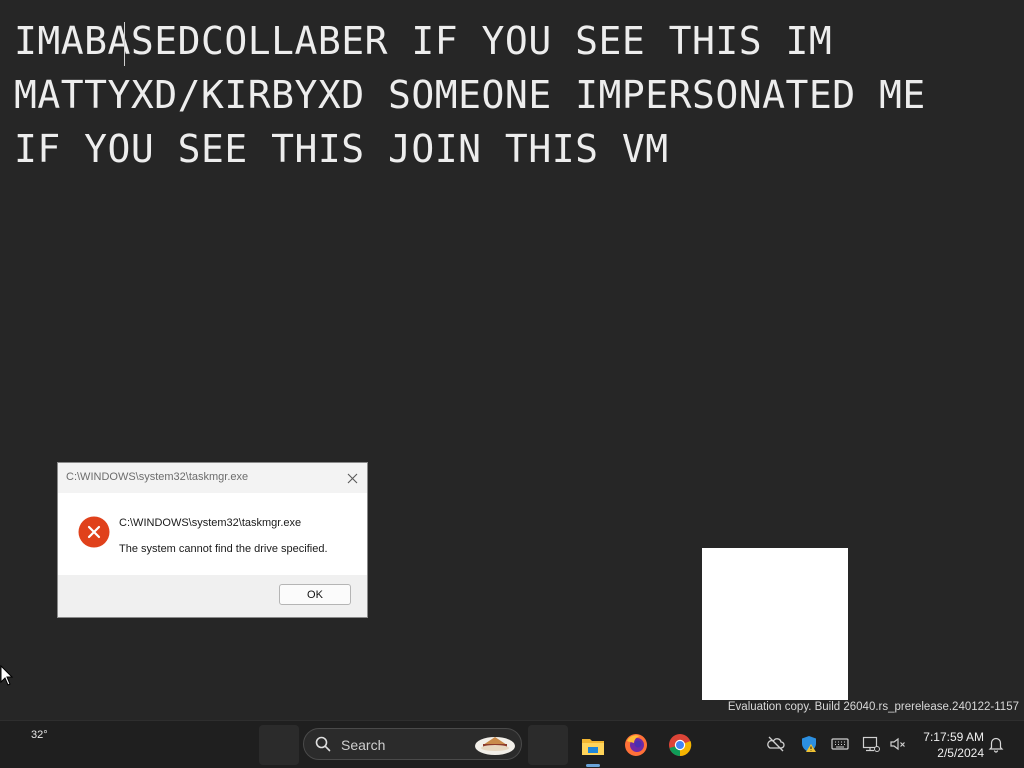  What do you see at coordinates (323, 744) in the screenshot?
I see `search-icon` at bounding box center [323, 744].